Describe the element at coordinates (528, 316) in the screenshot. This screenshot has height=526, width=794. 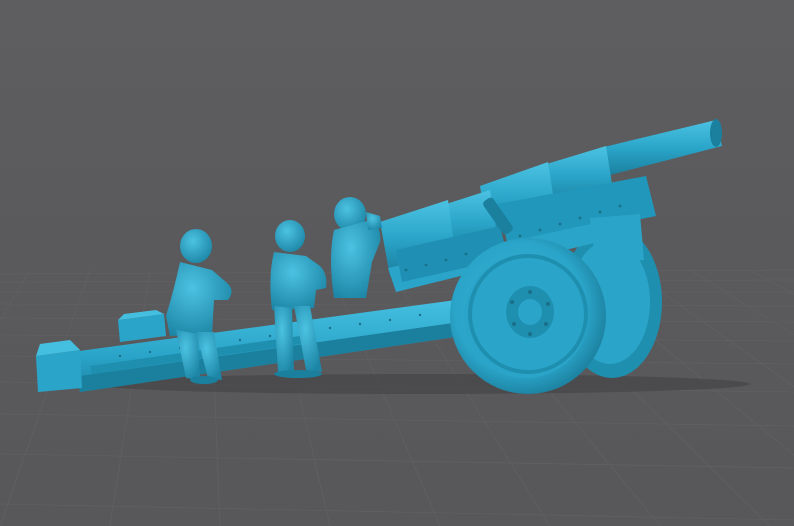
I see `near-wheel` at that location.